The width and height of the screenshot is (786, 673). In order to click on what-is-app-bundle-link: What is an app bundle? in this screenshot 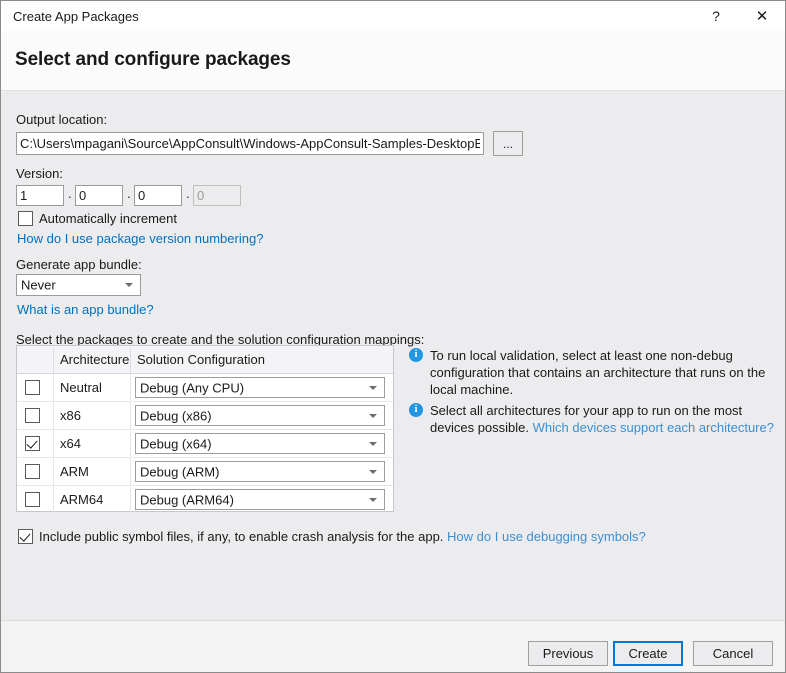, I will do `click(85, 309)`.